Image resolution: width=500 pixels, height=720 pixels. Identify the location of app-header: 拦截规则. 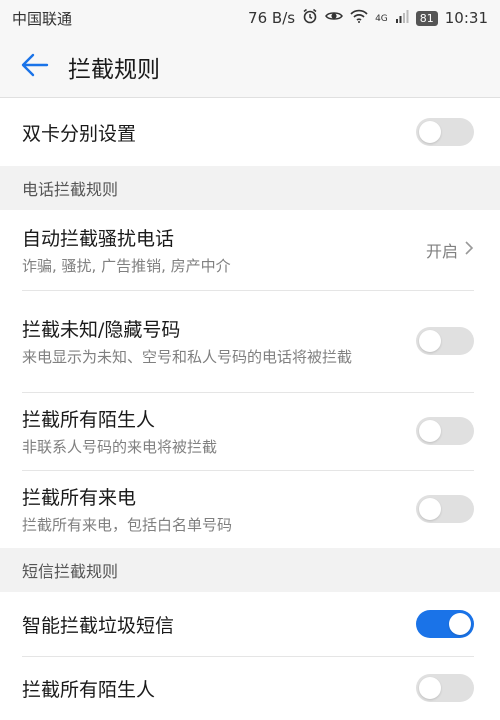
(250, 67).